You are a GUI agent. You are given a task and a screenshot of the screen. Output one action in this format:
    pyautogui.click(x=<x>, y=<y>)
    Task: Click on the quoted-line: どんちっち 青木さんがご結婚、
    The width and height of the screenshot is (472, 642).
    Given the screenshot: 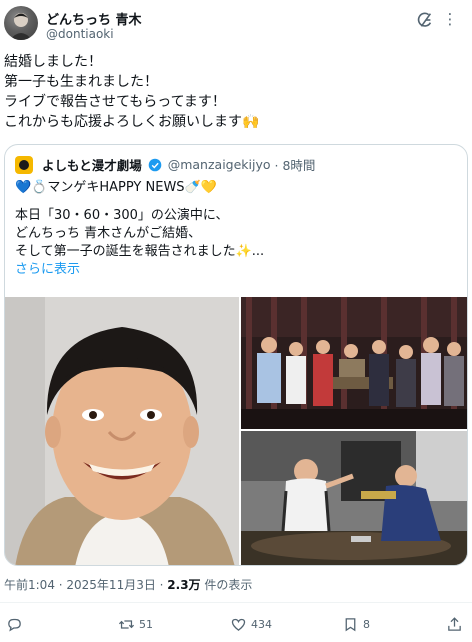 What is the action you would take?
    pyautogui.click(x=108, y=233)
    